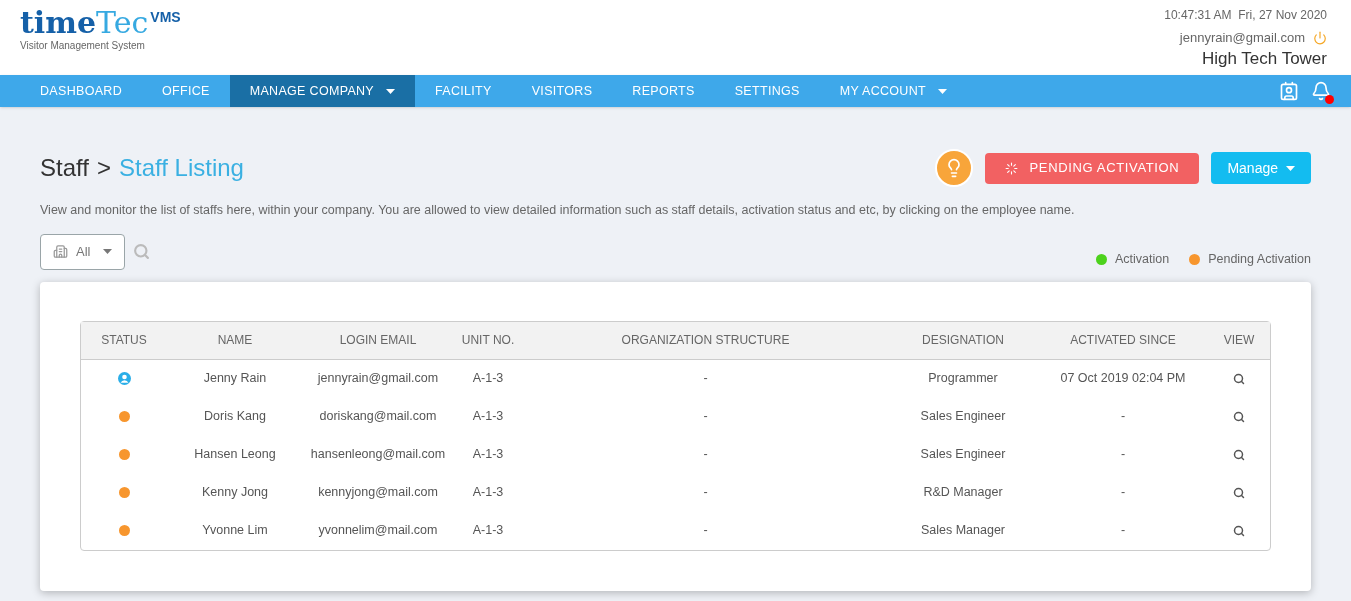 This screenshot has height=601, width=1351. What do you see at coordinates (378, 341) in the screenshot?
I see `column-header: LOGIN EMAIL` at bounding box center [378, 341].